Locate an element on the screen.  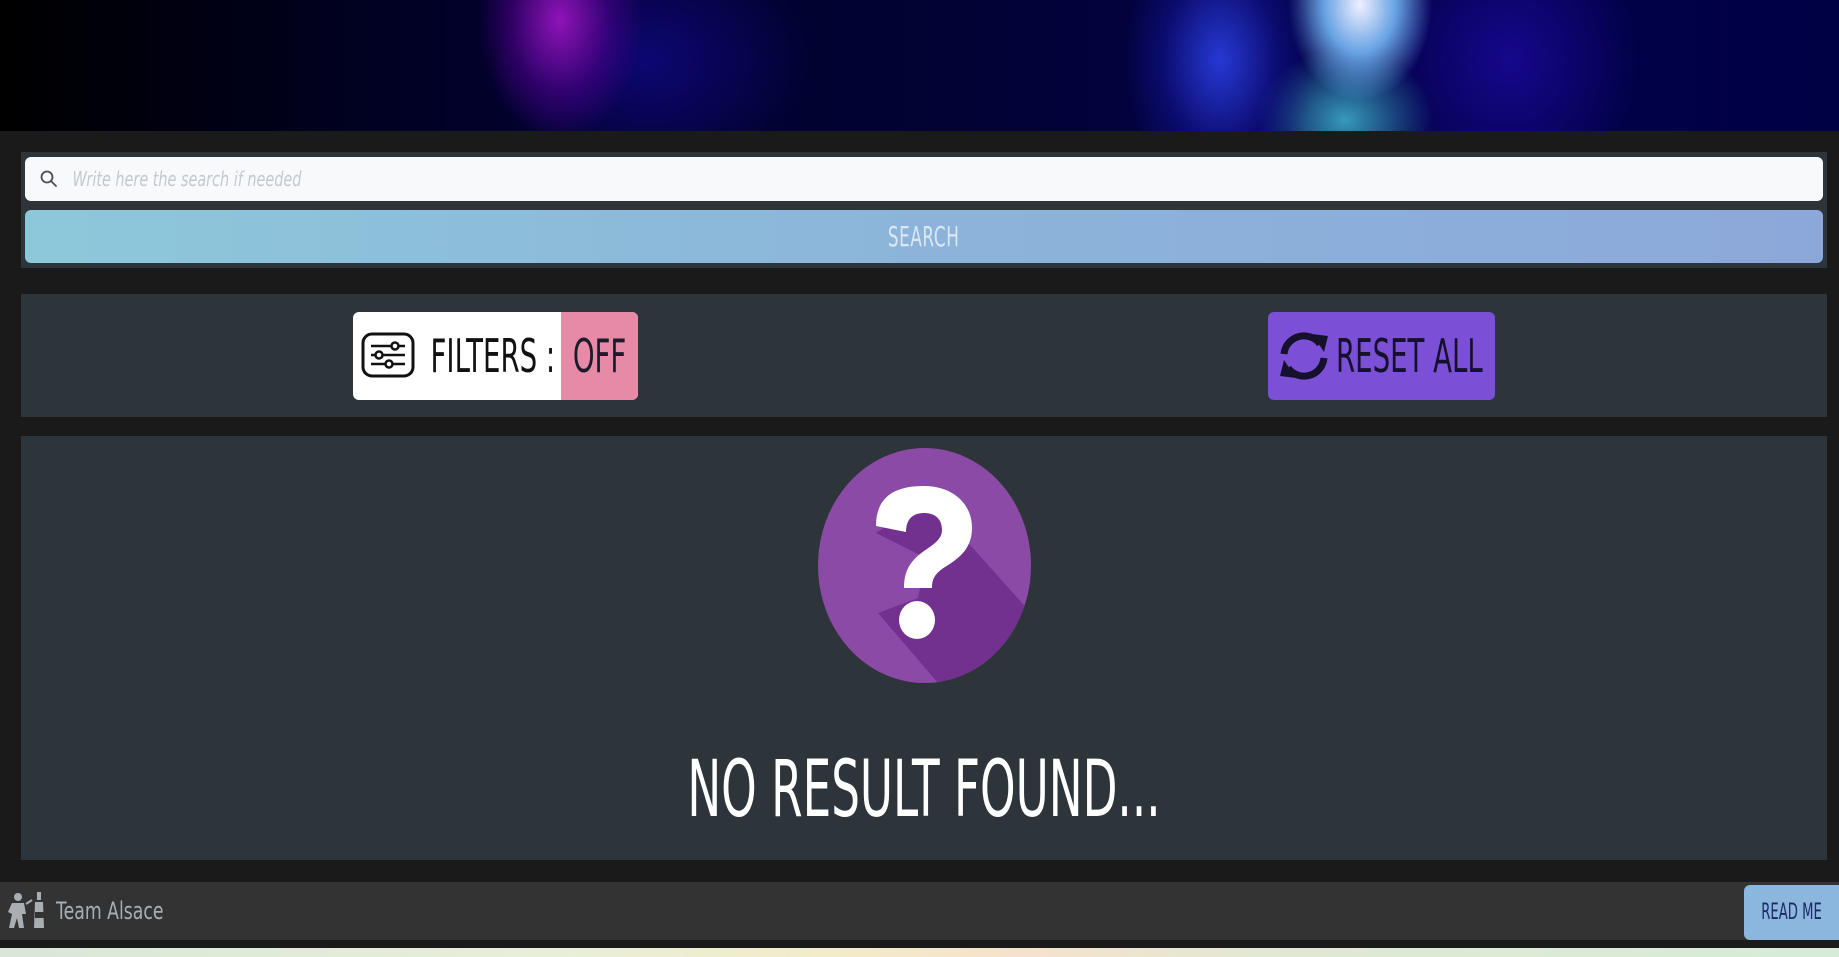
search-button-label: SEARCH is located at coordinates (924, 236).